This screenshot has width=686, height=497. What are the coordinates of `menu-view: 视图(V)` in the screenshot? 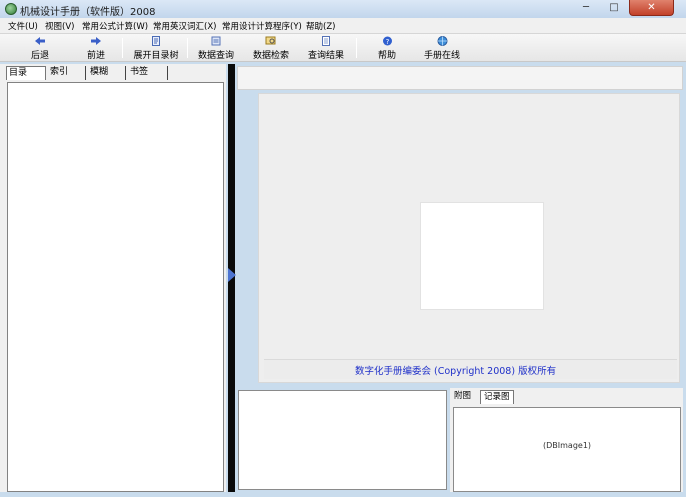 It's located at (59, 26).